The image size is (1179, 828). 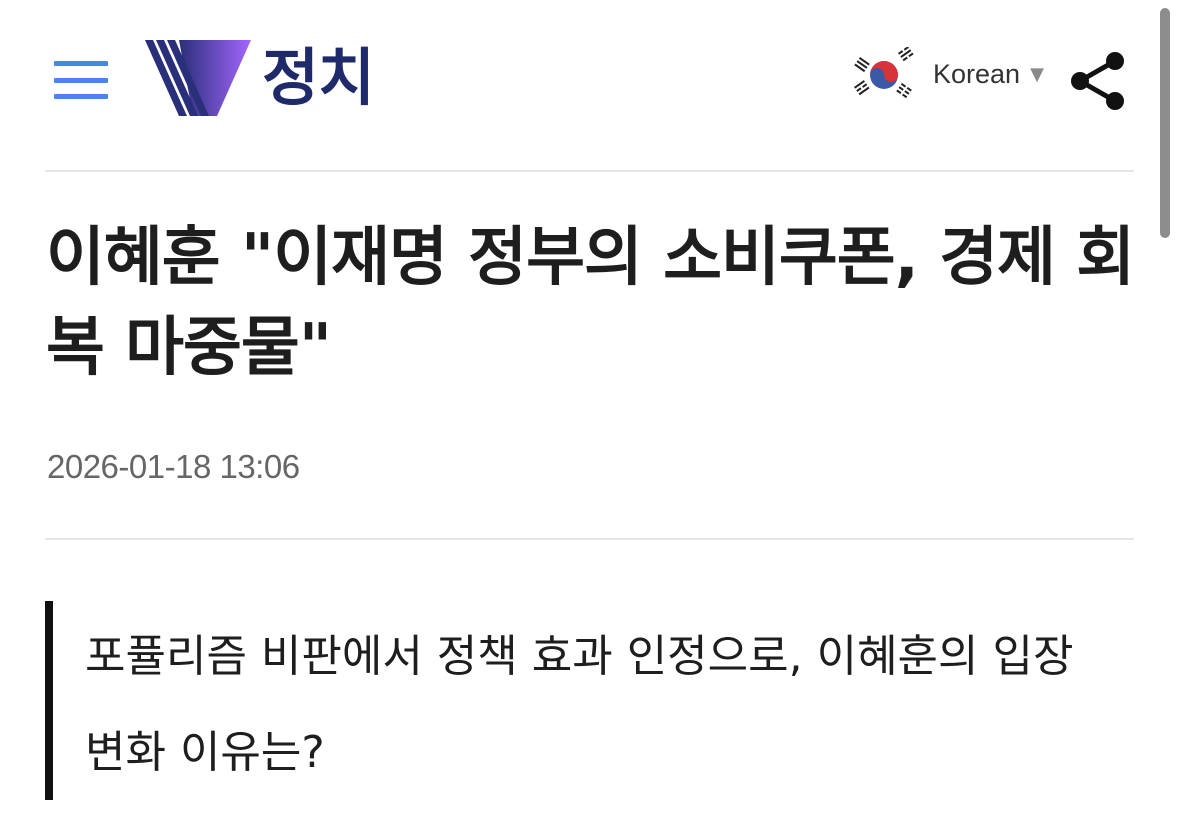 What do you see at coordinates (977, 73) in the screenshot?
I see `language-label: Korean` at bounding box center [977, 73].